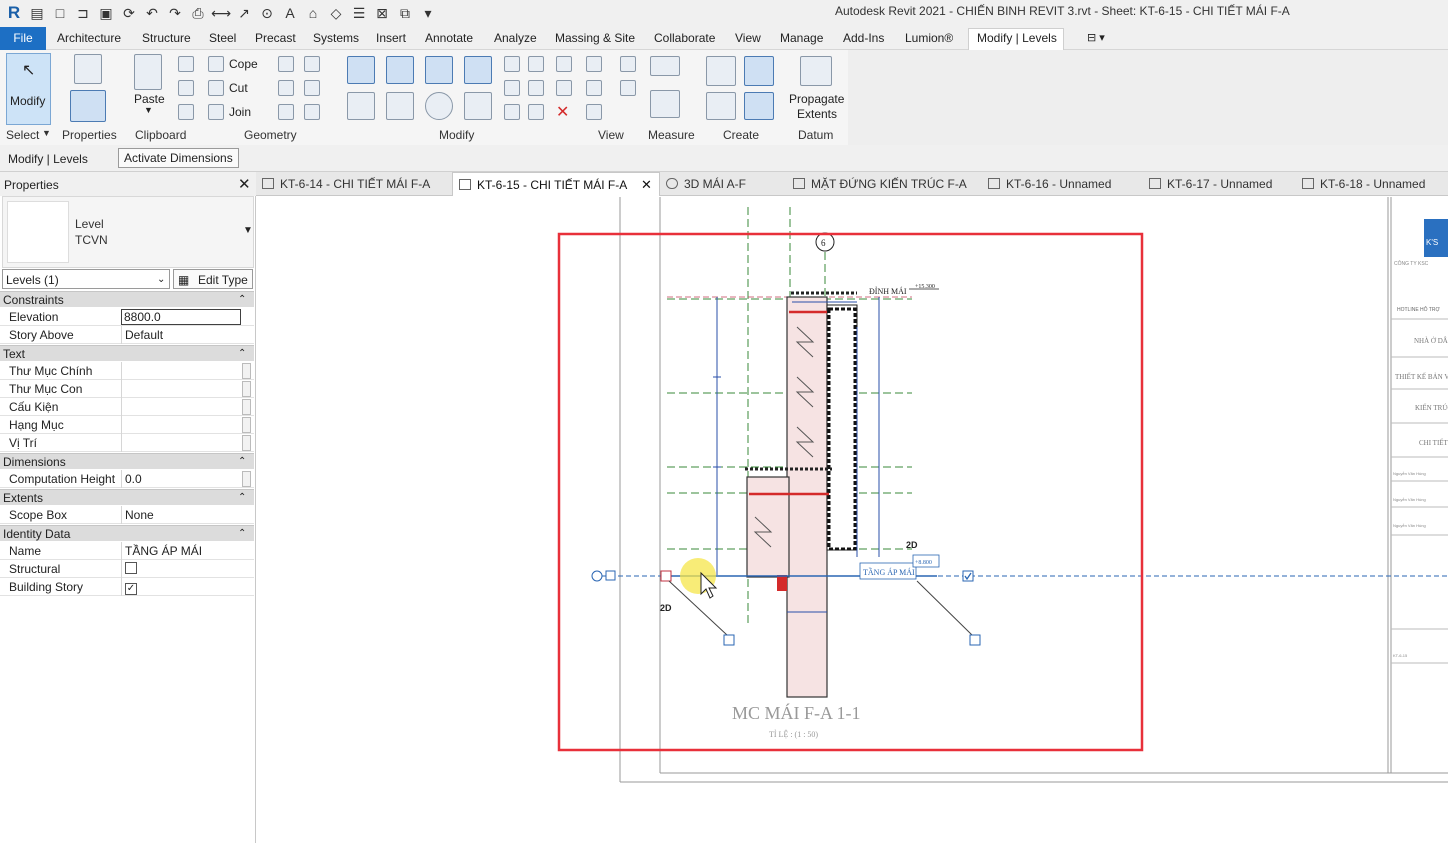 Image resolution: width=1448 pixels, height=843 pixels. What do you see at coordinates (346, 184) in the screenshot?
I see `tab-kt-6-14: KT-6-14 - CHI TIẾT MÁI F-A` at bounding box center [346, 184].